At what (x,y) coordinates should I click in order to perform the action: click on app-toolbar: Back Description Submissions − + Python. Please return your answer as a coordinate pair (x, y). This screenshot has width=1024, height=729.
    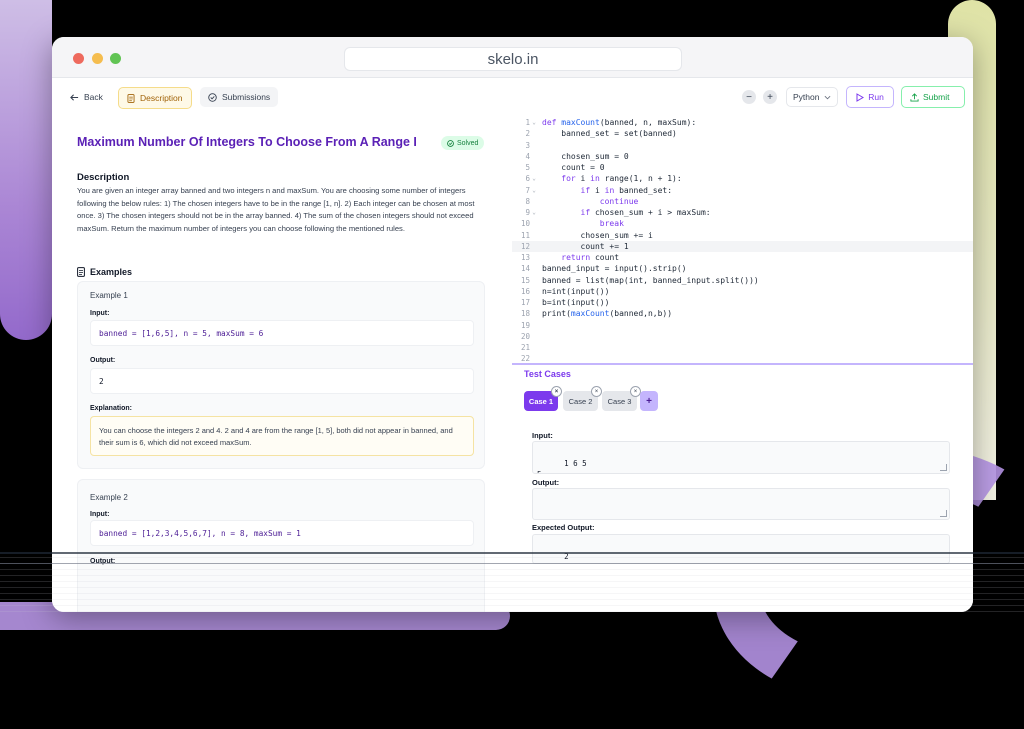
    Looking at the image, I should click on (512, 97).